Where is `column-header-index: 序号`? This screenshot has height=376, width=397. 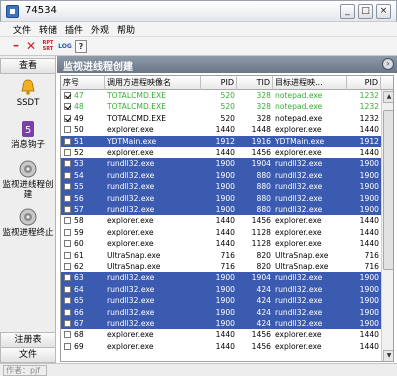
column-header-index: 序号 is located at coordinates (83, 83).